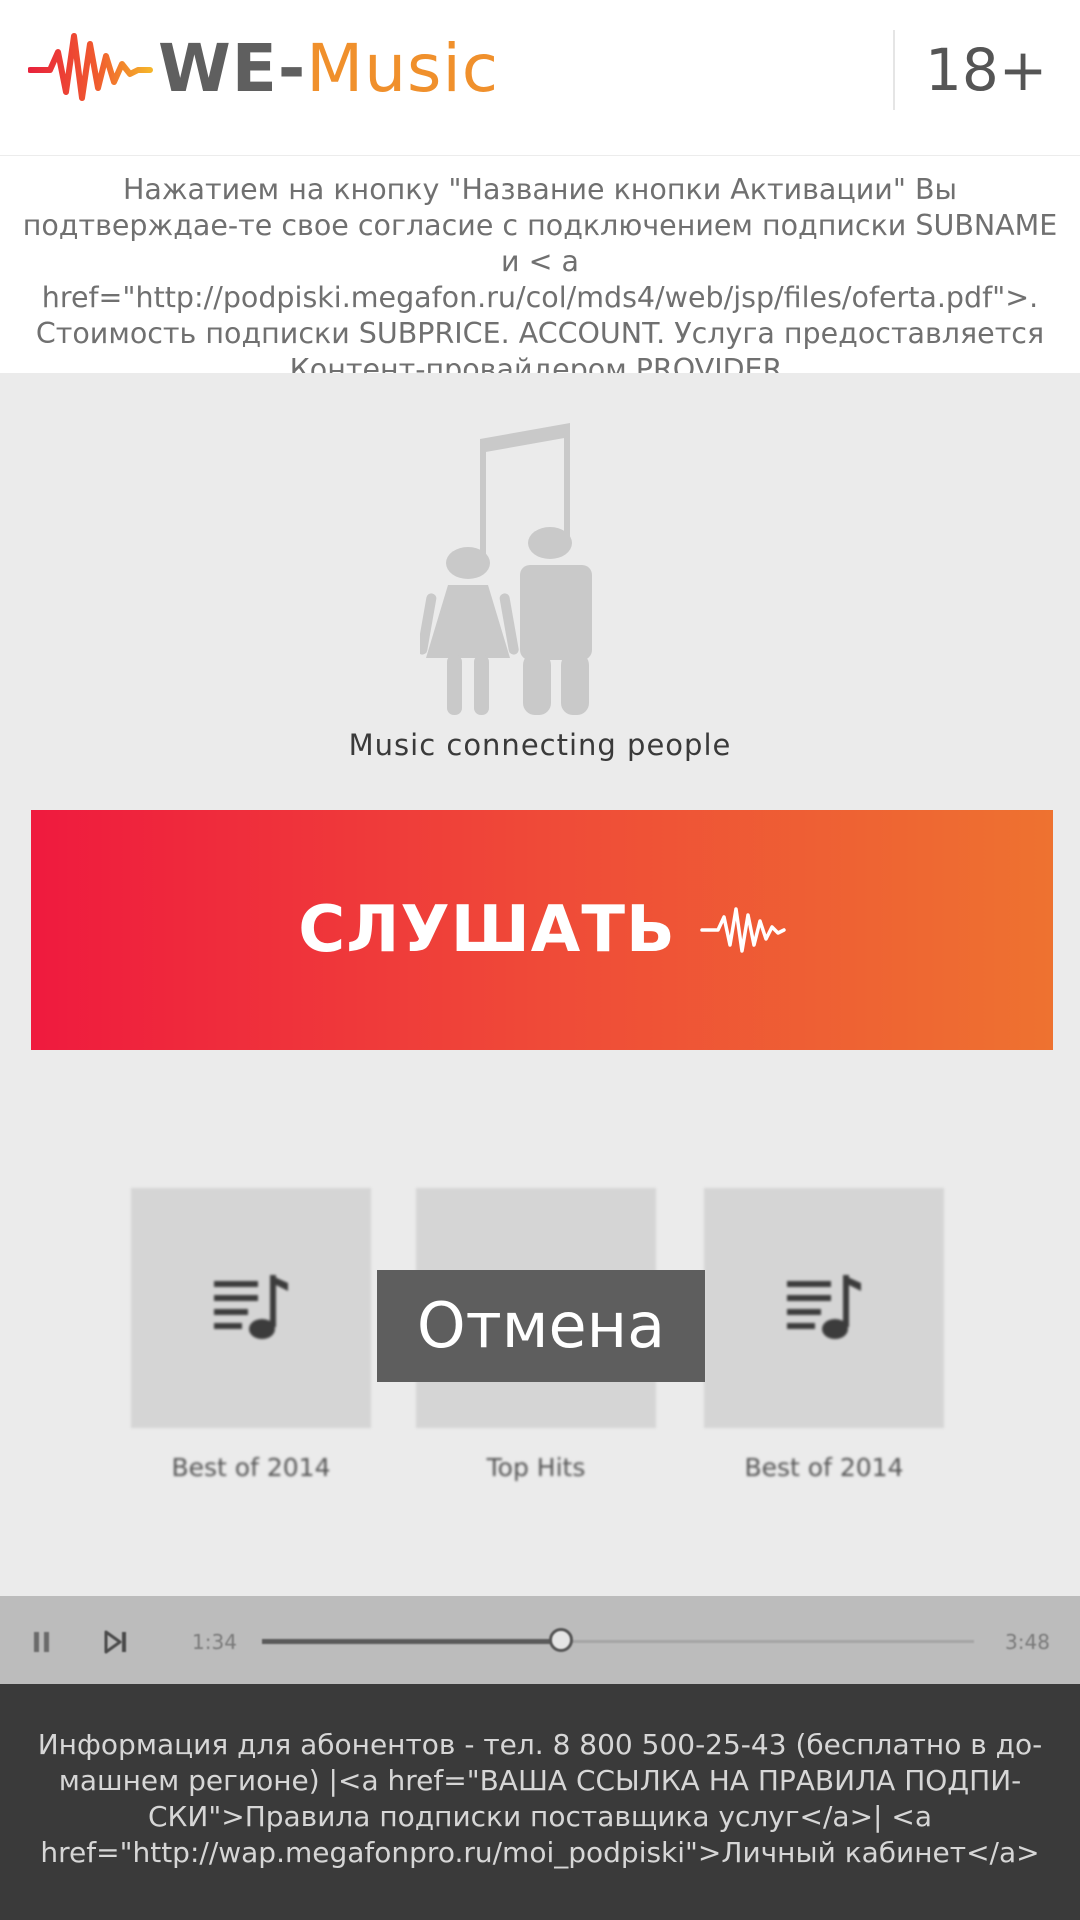 This screenshot has width=1080, height=1920. I want to click on album-title: Top Hits, so click(536, 1467).